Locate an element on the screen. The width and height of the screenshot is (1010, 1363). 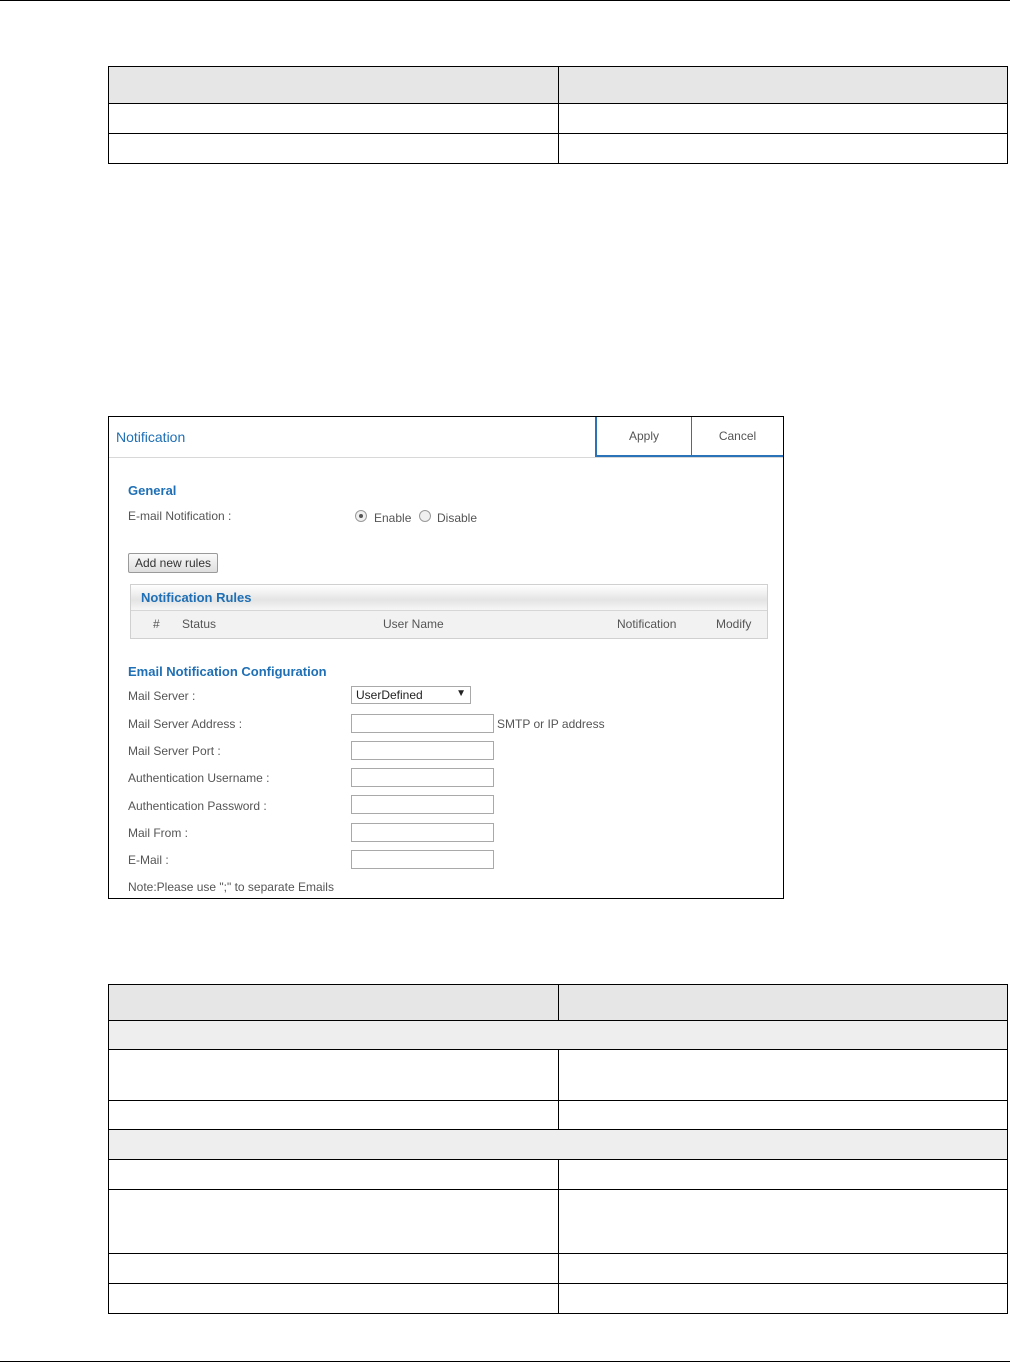
mail-server-label: Mail Server : is located at coordinates (162, 696).